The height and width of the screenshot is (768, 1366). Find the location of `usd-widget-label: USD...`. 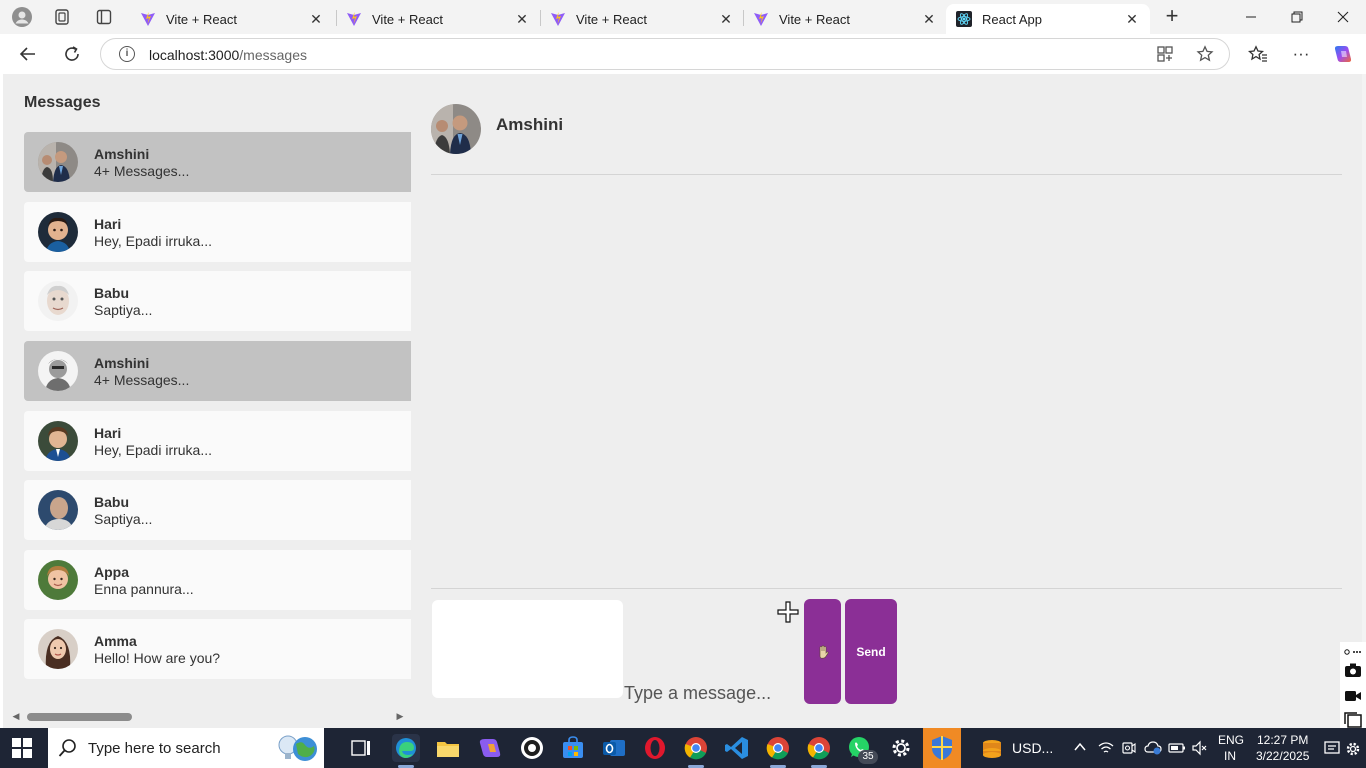

usd-widget-label: USD... is located at coordinates (1032, 748).